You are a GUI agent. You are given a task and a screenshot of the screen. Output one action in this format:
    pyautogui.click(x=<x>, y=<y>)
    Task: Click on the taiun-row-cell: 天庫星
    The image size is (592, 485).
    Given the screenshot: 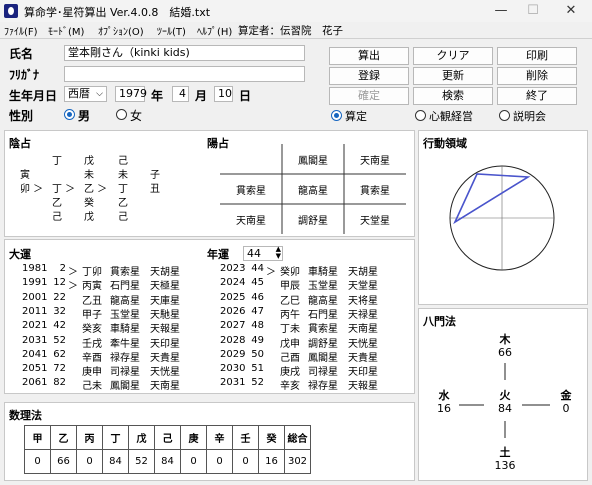 What is the action you would take?
    pyautogui.click(x=165, y=301)
    